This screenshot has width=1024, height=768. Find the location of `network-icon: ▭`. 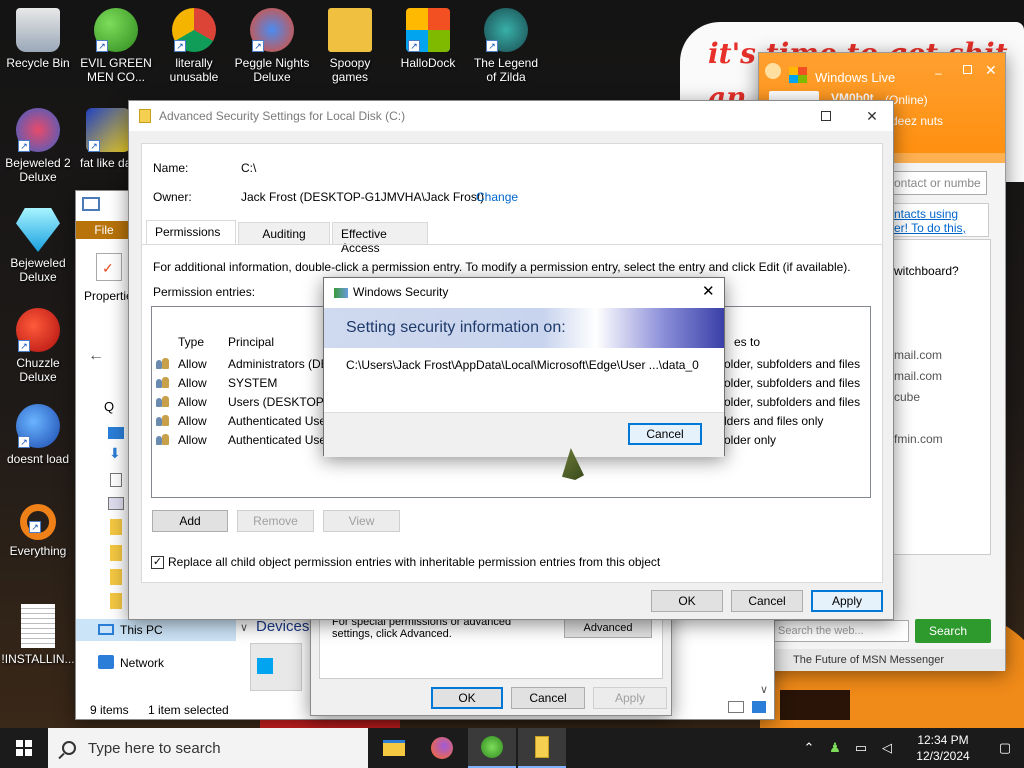

network-icon: ▭ is located at coordinates (861, 748).